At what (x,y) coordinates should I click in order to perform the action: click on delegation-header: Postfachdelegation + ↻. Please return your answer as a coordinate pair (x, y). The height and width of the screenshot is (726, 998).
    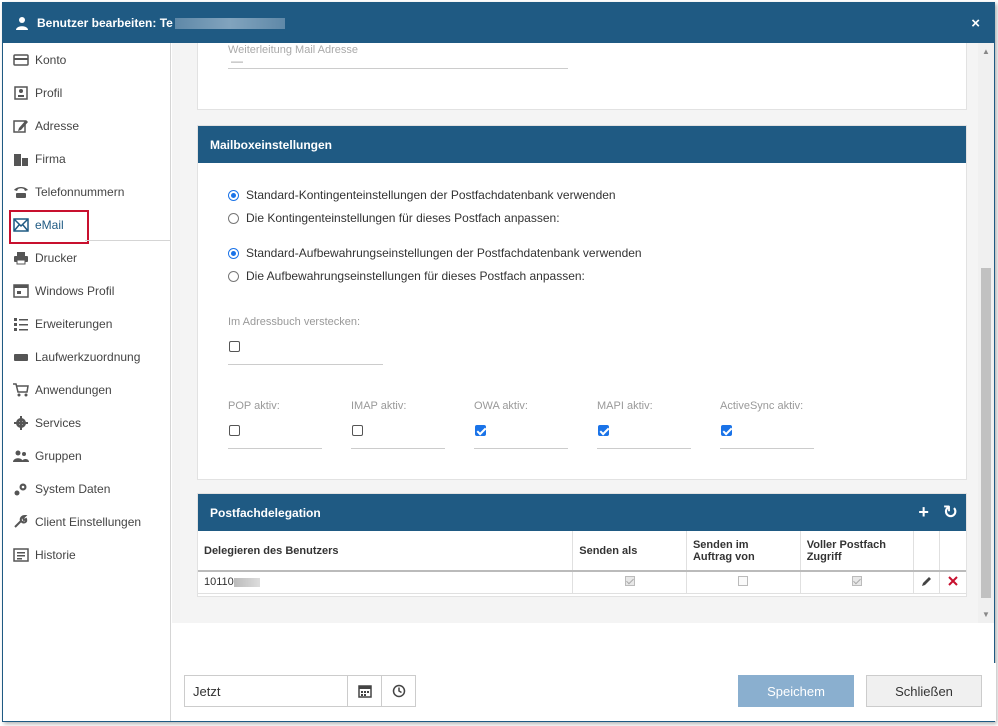
    Looking at the image, I should click on (582, 512).